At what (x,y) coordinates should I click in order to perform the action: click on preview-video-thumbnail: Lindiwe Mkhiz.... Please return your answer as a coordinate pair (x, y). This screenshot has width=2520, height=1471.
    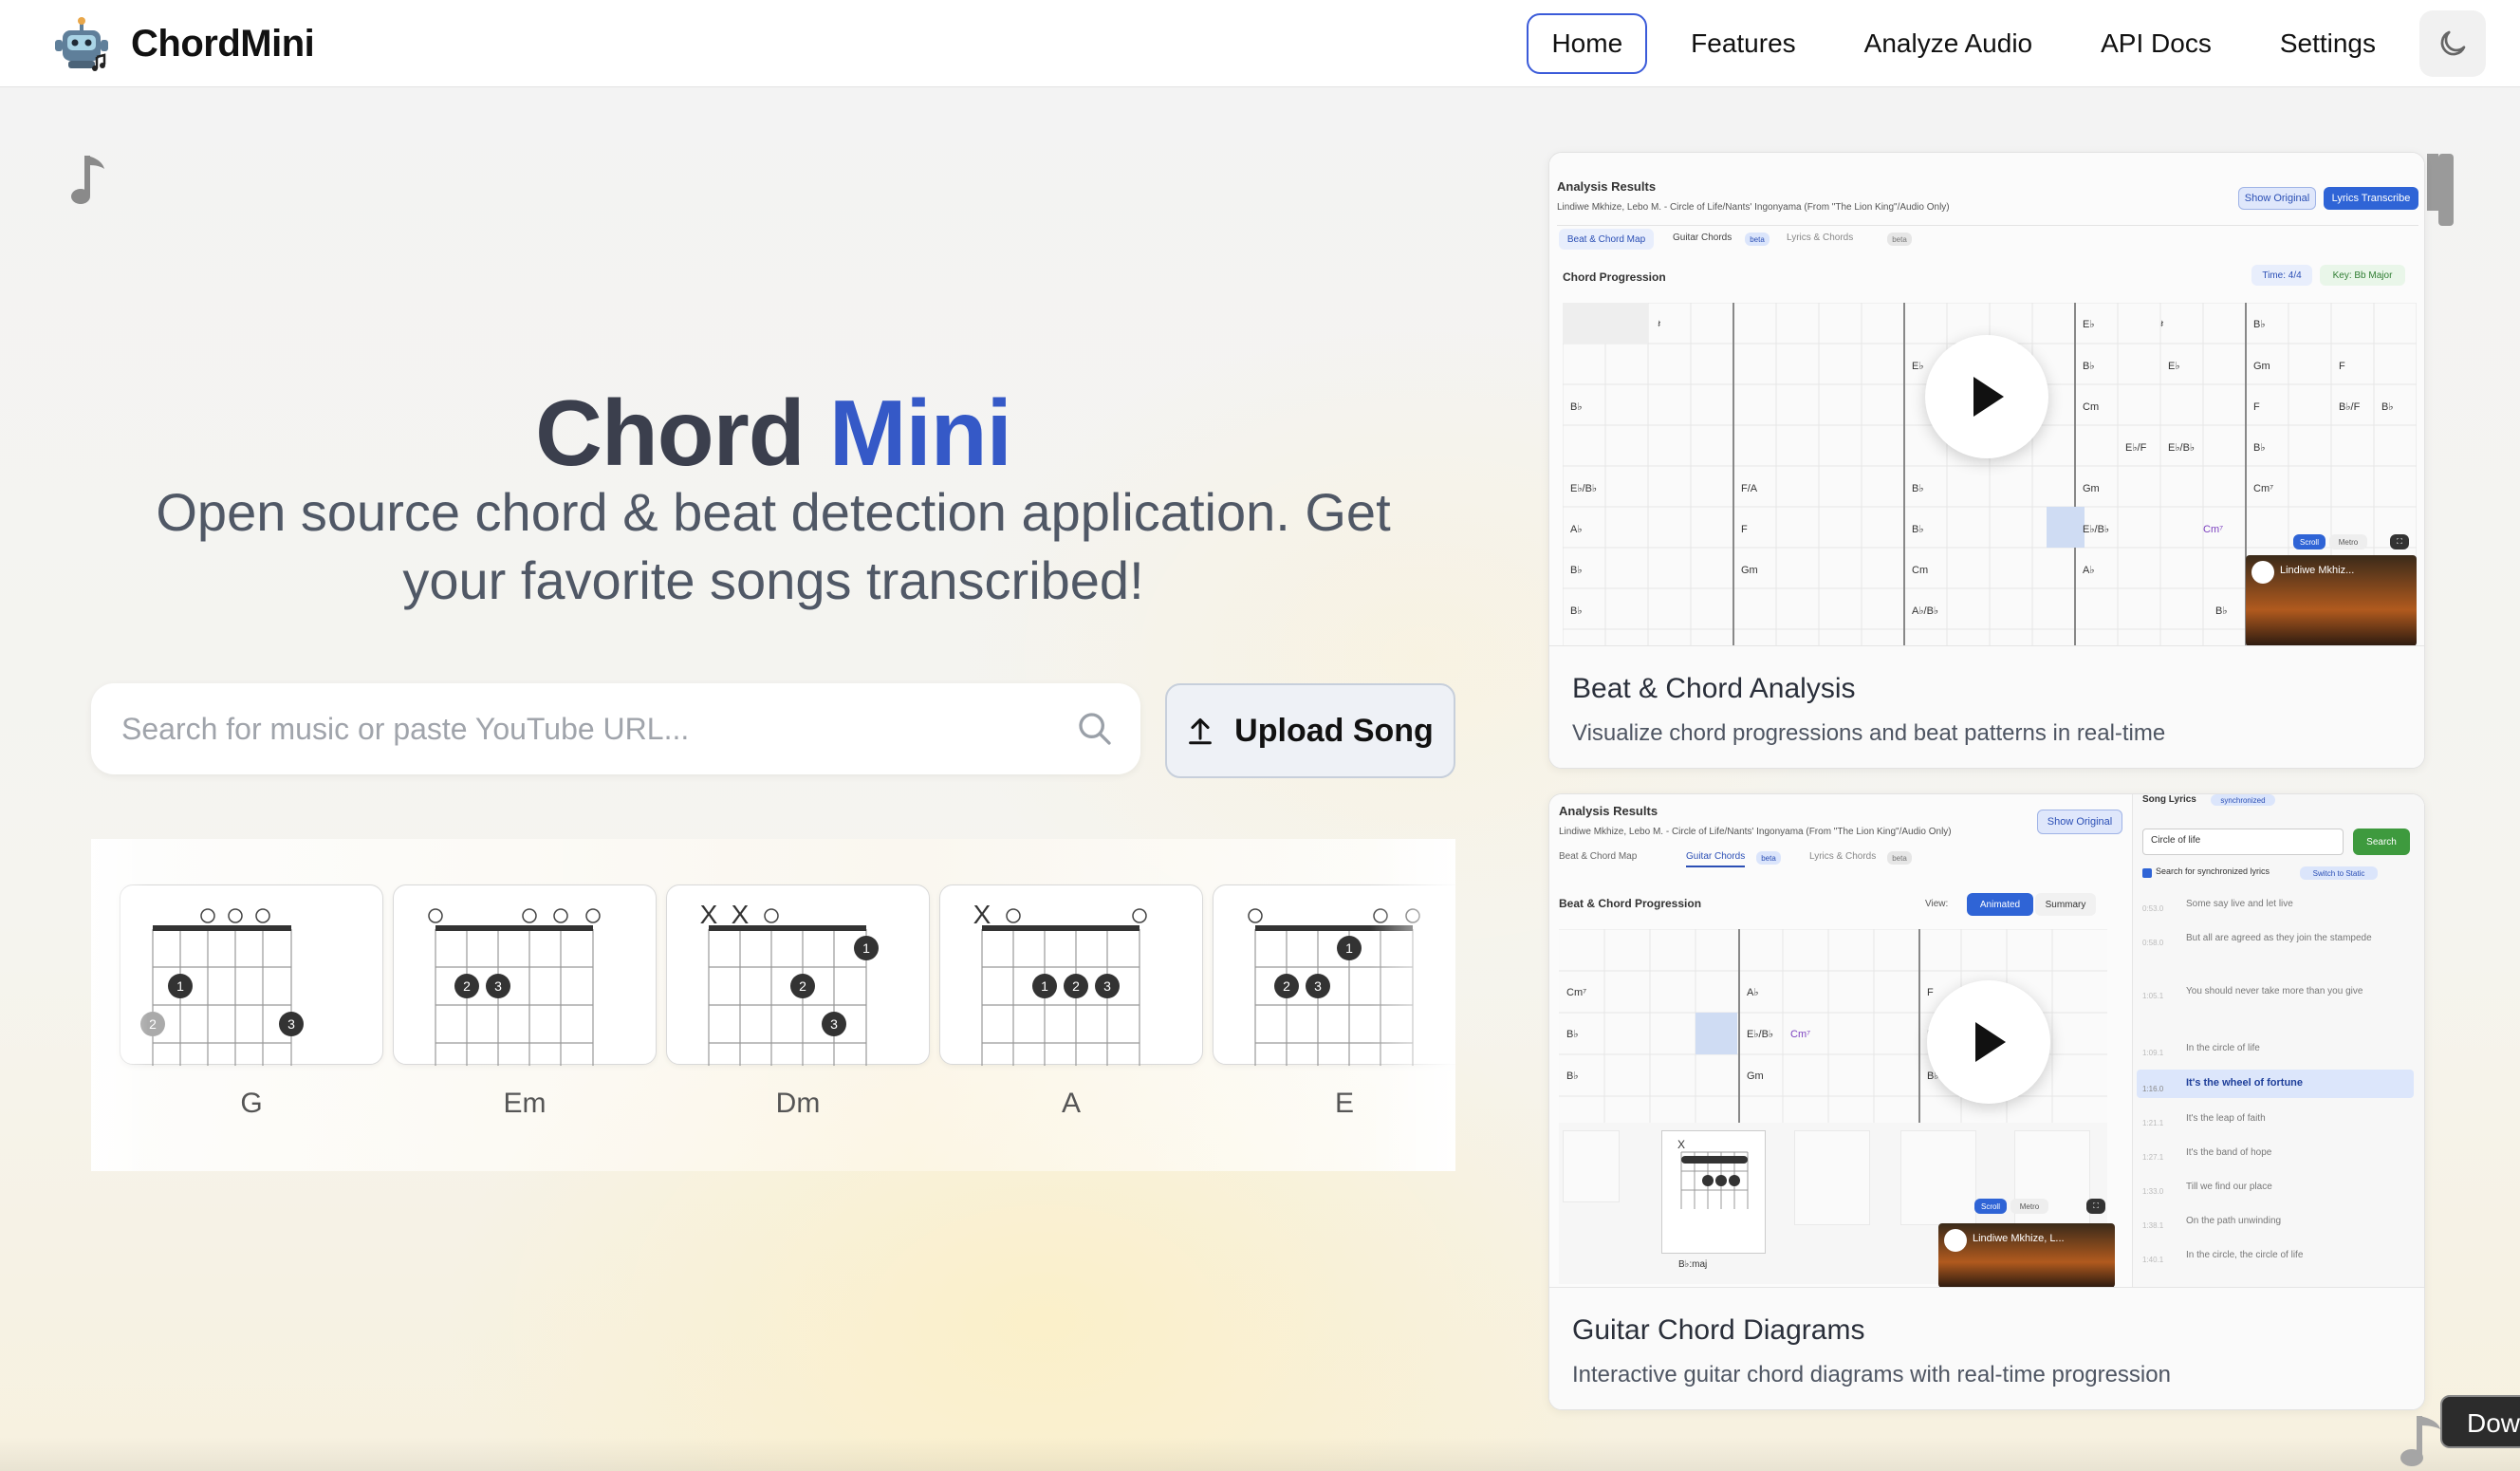
    Looking at the image, I should click on (2332, 600).